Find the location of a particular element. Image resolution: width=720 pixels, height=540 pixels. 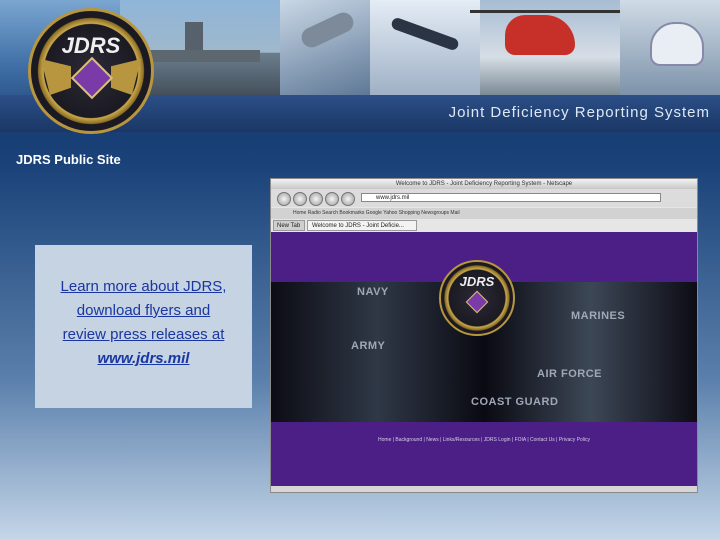

ship-deck-shape is located at coordinates (200, 56).